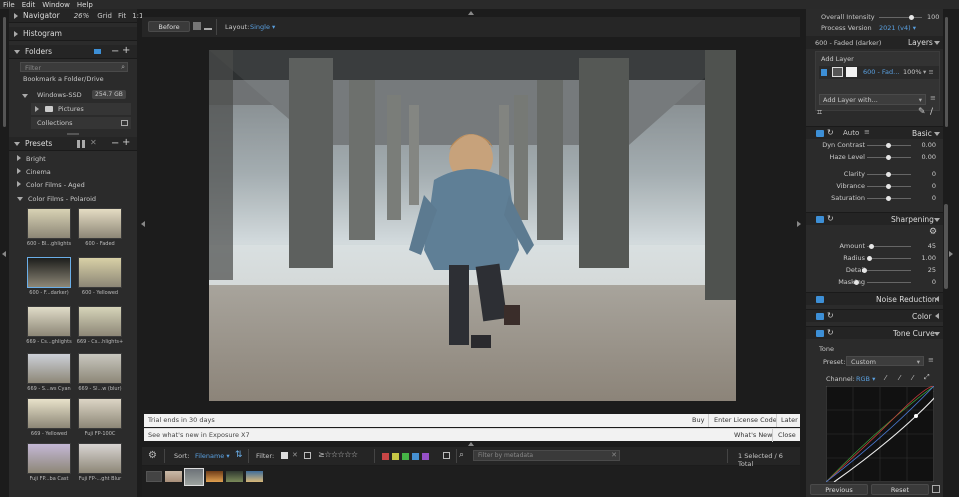  What do you see at coordinates (81, 109) in the screenshot?
I see `folder-pictures: Pictures` at bounding box center [81, 109].